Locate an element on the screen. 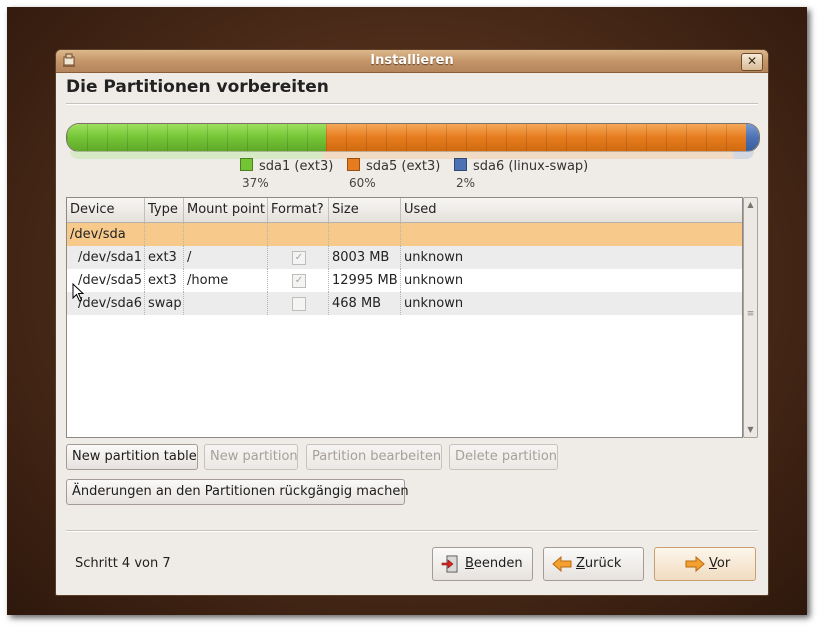 The image size is (830, 630). legend-sda5: sda5 (ext3) 60% is located at coordinates (394, 174).